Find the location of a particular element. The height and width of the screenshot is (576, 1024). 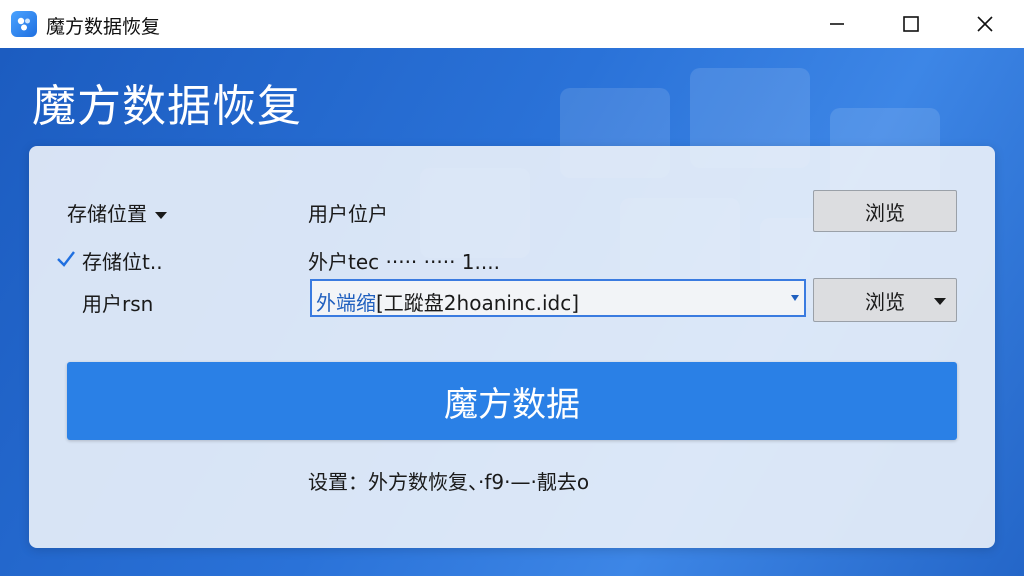

maximize-icon is located at coordinates (911, 24).